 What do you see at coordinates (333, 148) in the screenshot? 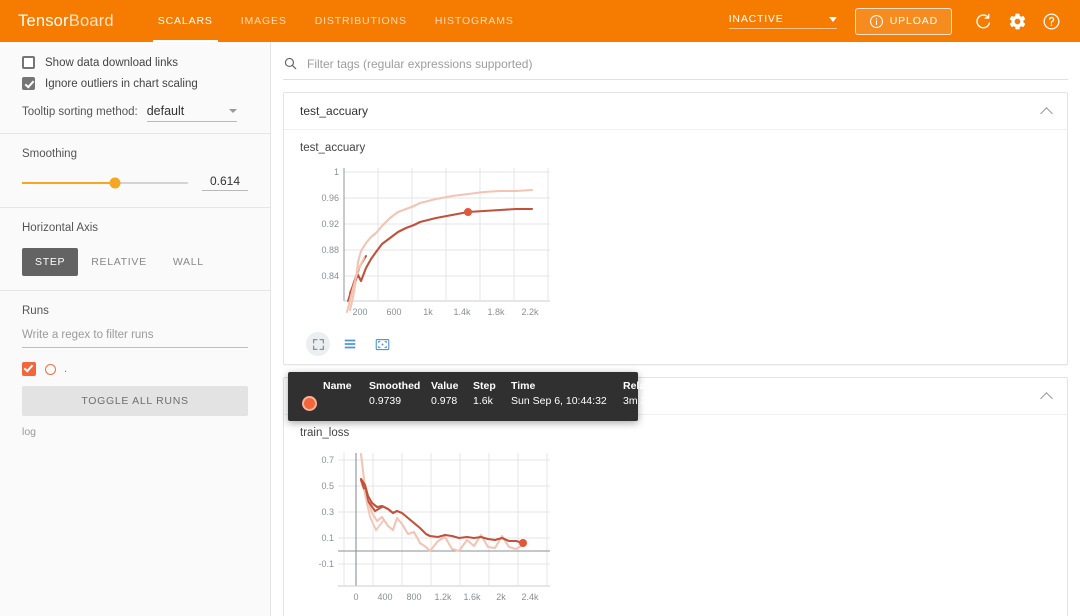
I see `chart-title-test-accuary: test_accuary` at bounding box center [333, 148].